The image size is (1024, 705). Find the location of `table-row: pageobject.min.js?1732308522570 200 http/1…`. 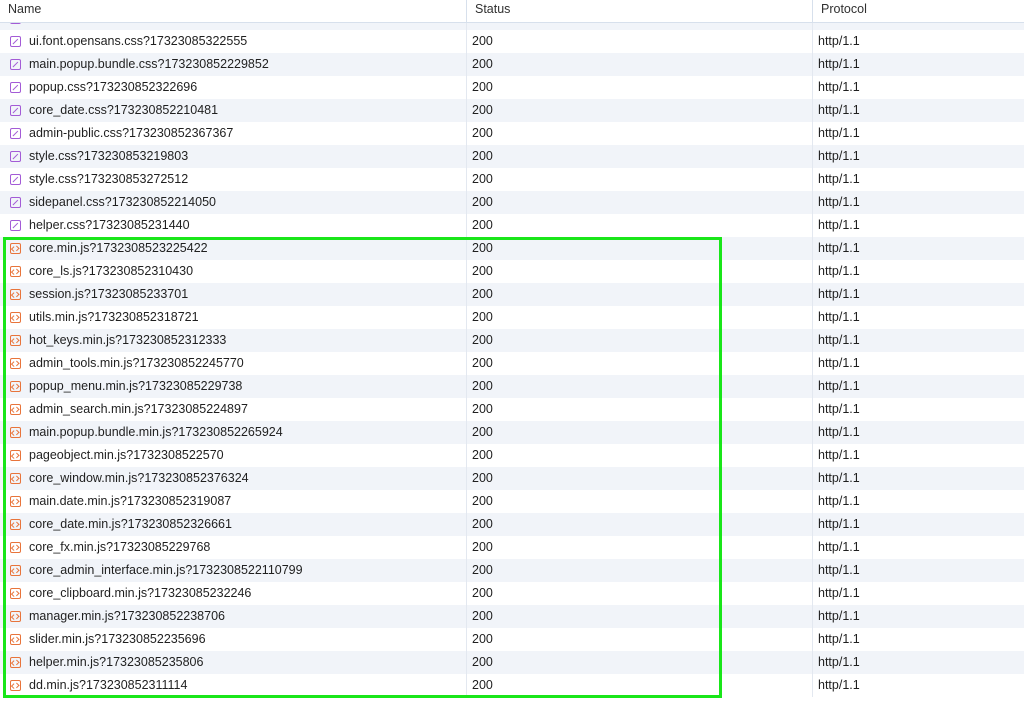

table-row: pageobject.min.js?1732308522570 200 http/1… is located at coordinates (512, 455).